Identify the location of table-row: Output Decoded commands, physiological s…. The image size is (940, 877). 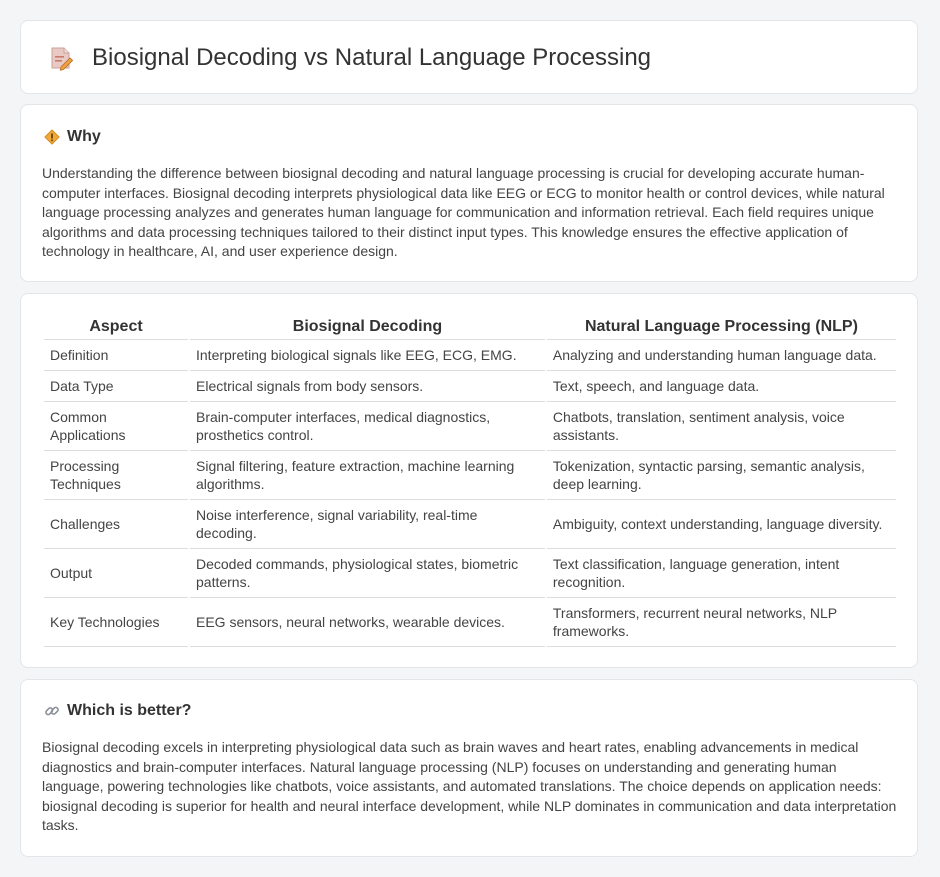
(470, 573).